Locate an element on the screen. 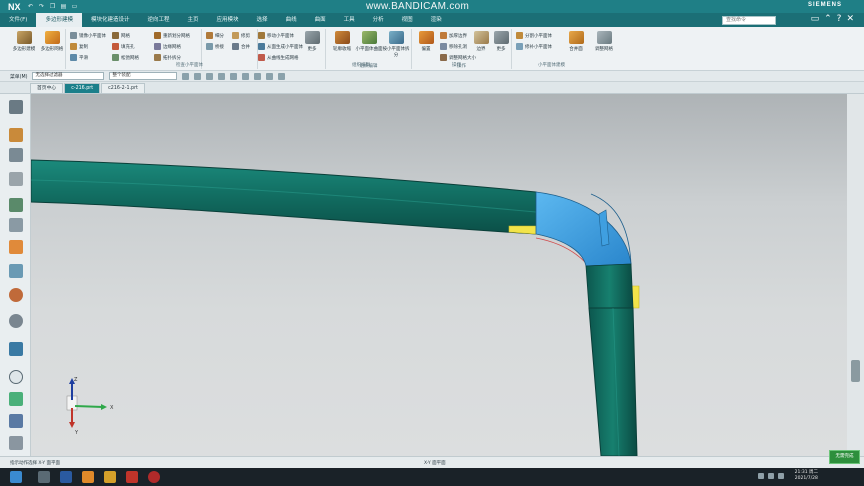 The width and height of the screenshot is (864, 486). help-icon: ? is located at coordinates (839, 19).